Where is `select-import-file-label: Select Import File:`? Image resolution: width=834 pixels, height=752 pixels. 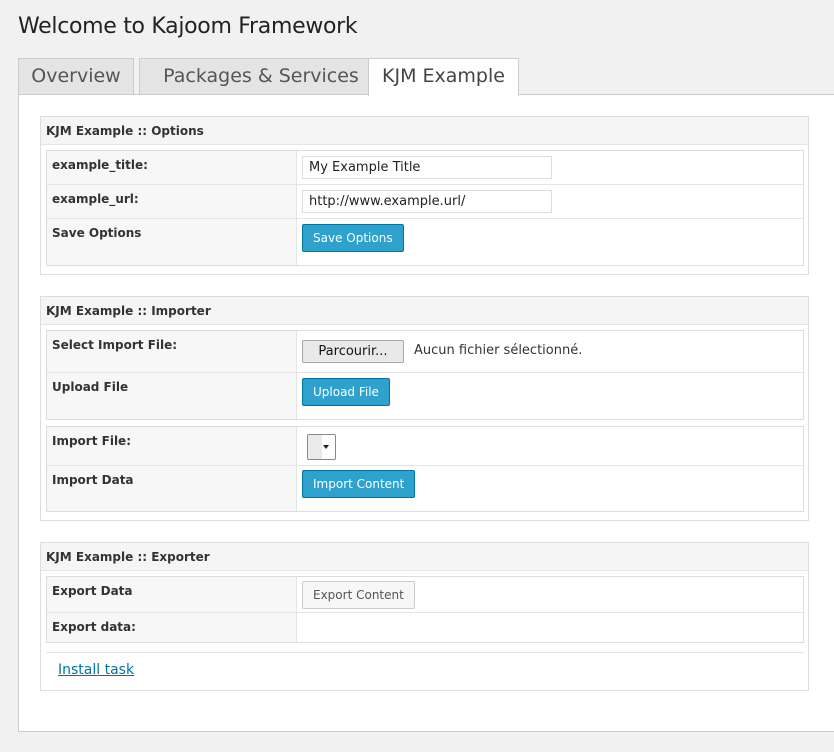
select-import-file-label: Select Import File: is located at coordinates (172, 351).